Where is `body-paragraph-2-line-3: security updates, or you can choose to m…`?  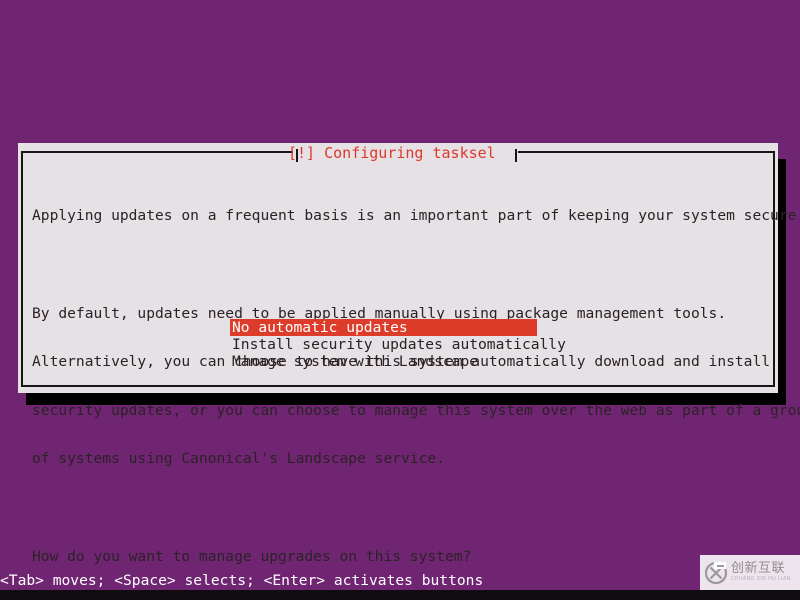
body-paragraph-2-line-3: security updates, or you can choose to m… is located at coordinates (416, 410).